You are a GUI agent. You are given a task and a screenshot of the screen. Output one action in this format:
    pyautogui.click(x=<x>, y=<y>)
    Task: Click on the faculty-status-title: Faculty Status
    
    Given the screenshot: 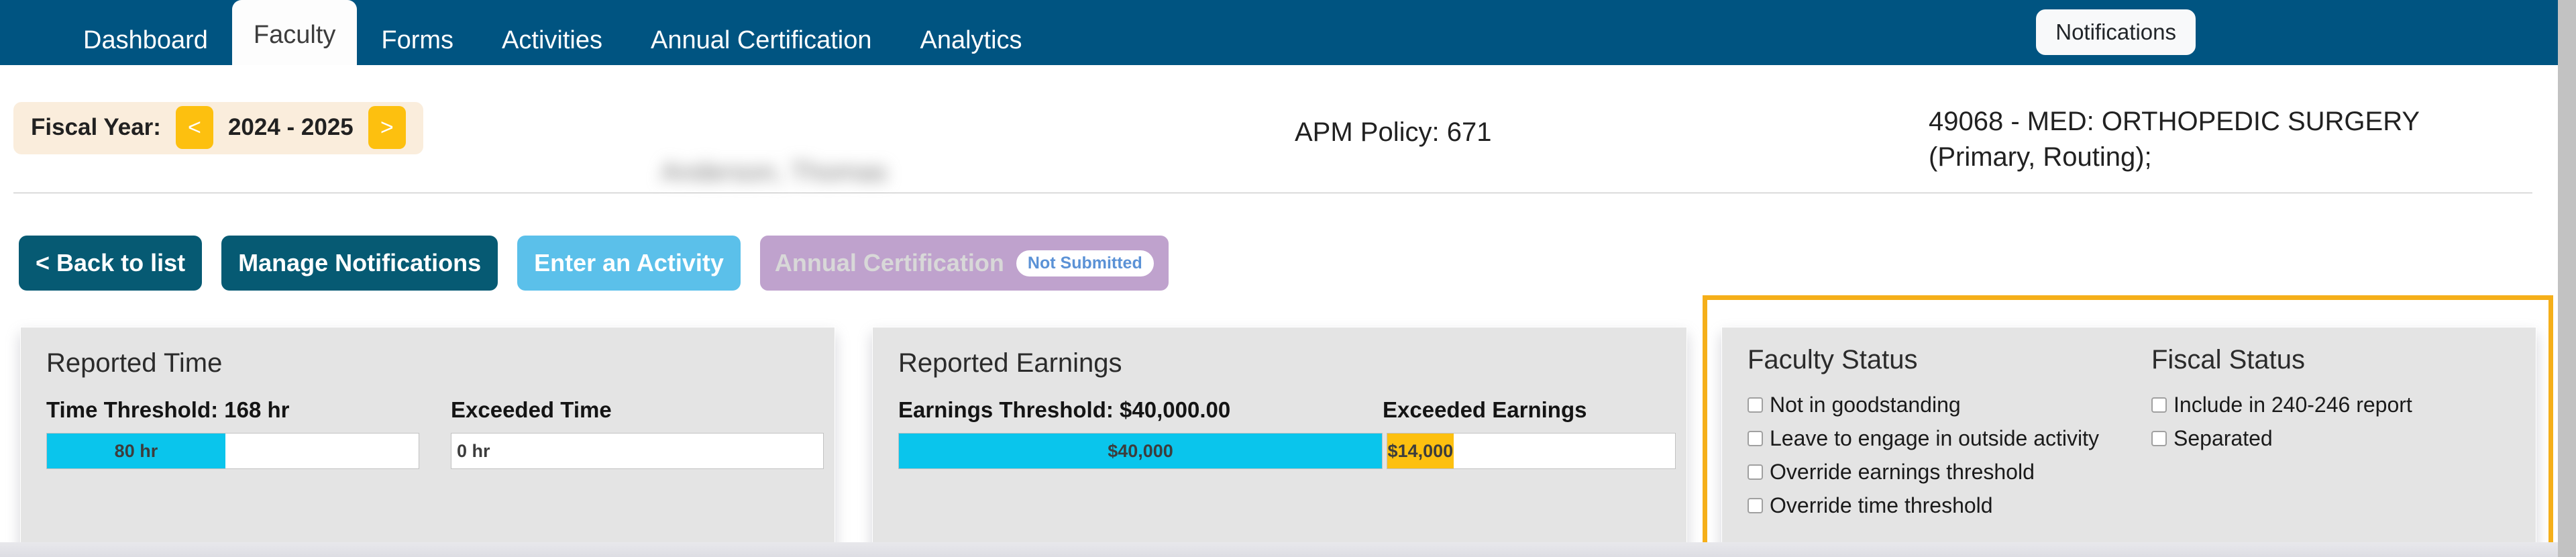 What is the action you would take?
    pyautogui.click(x=1833, y=359)
    